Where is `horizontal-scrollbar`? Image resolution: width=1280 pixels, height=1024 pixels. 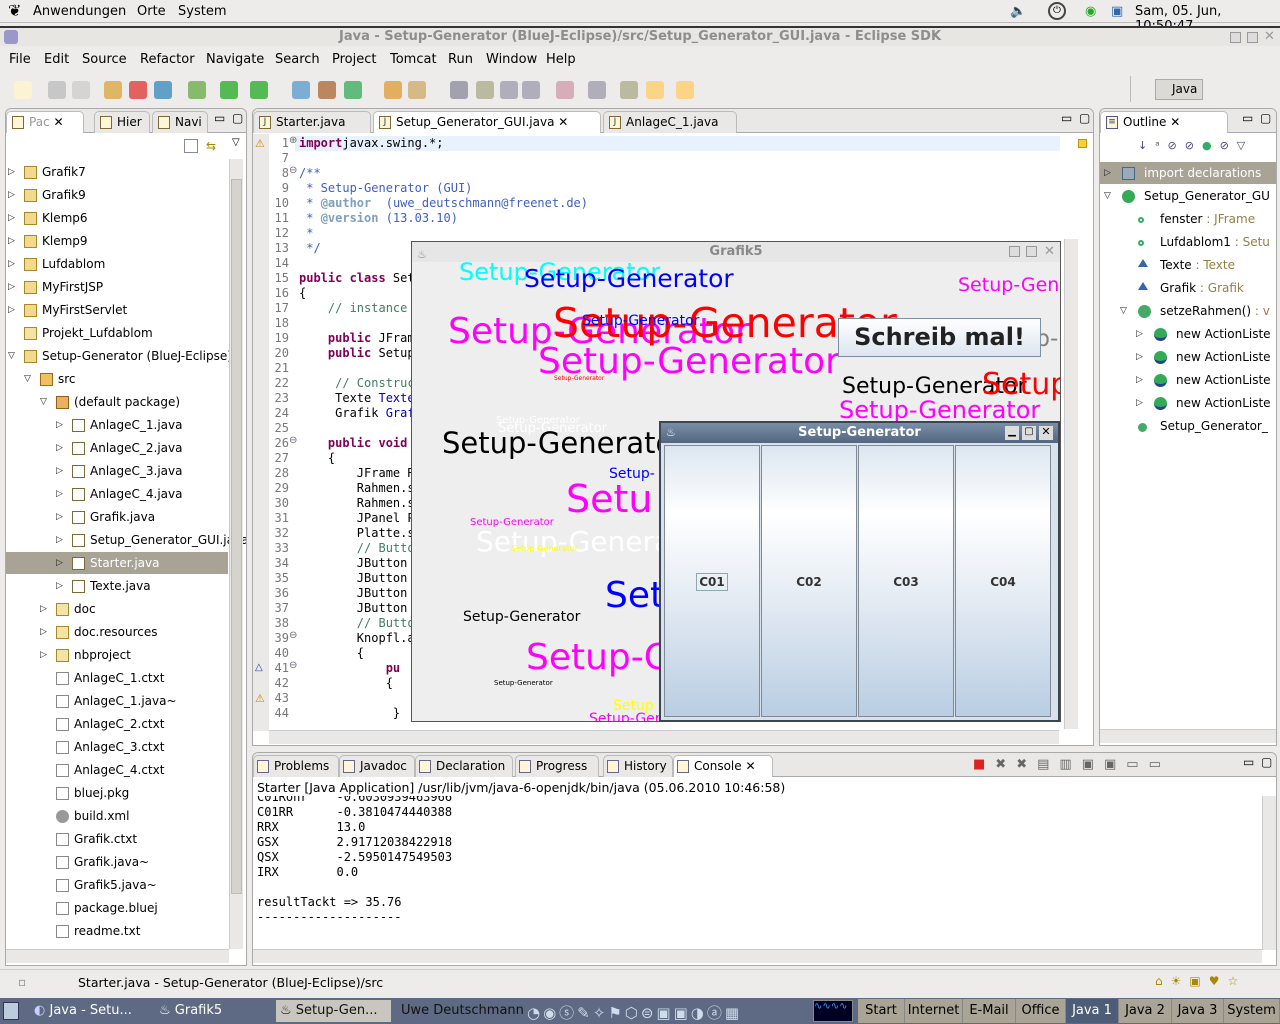
horizontal-scrollbar is located at coordinates (117, 956).